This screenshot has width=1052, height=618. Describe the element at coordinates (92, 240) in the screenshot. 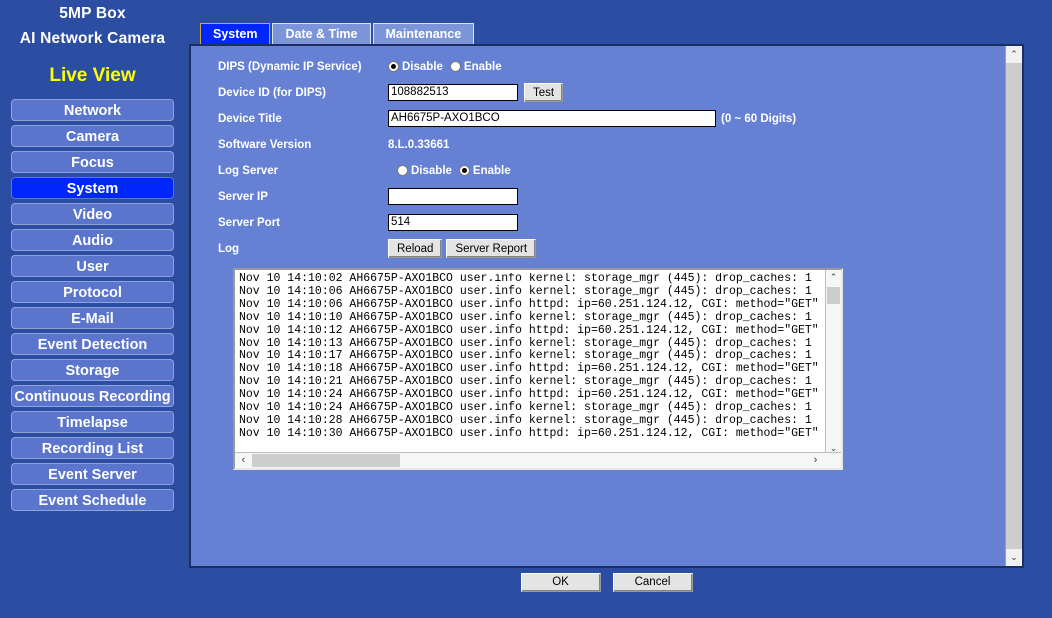

I see `sidebar-item-audio: Audio` at that location.